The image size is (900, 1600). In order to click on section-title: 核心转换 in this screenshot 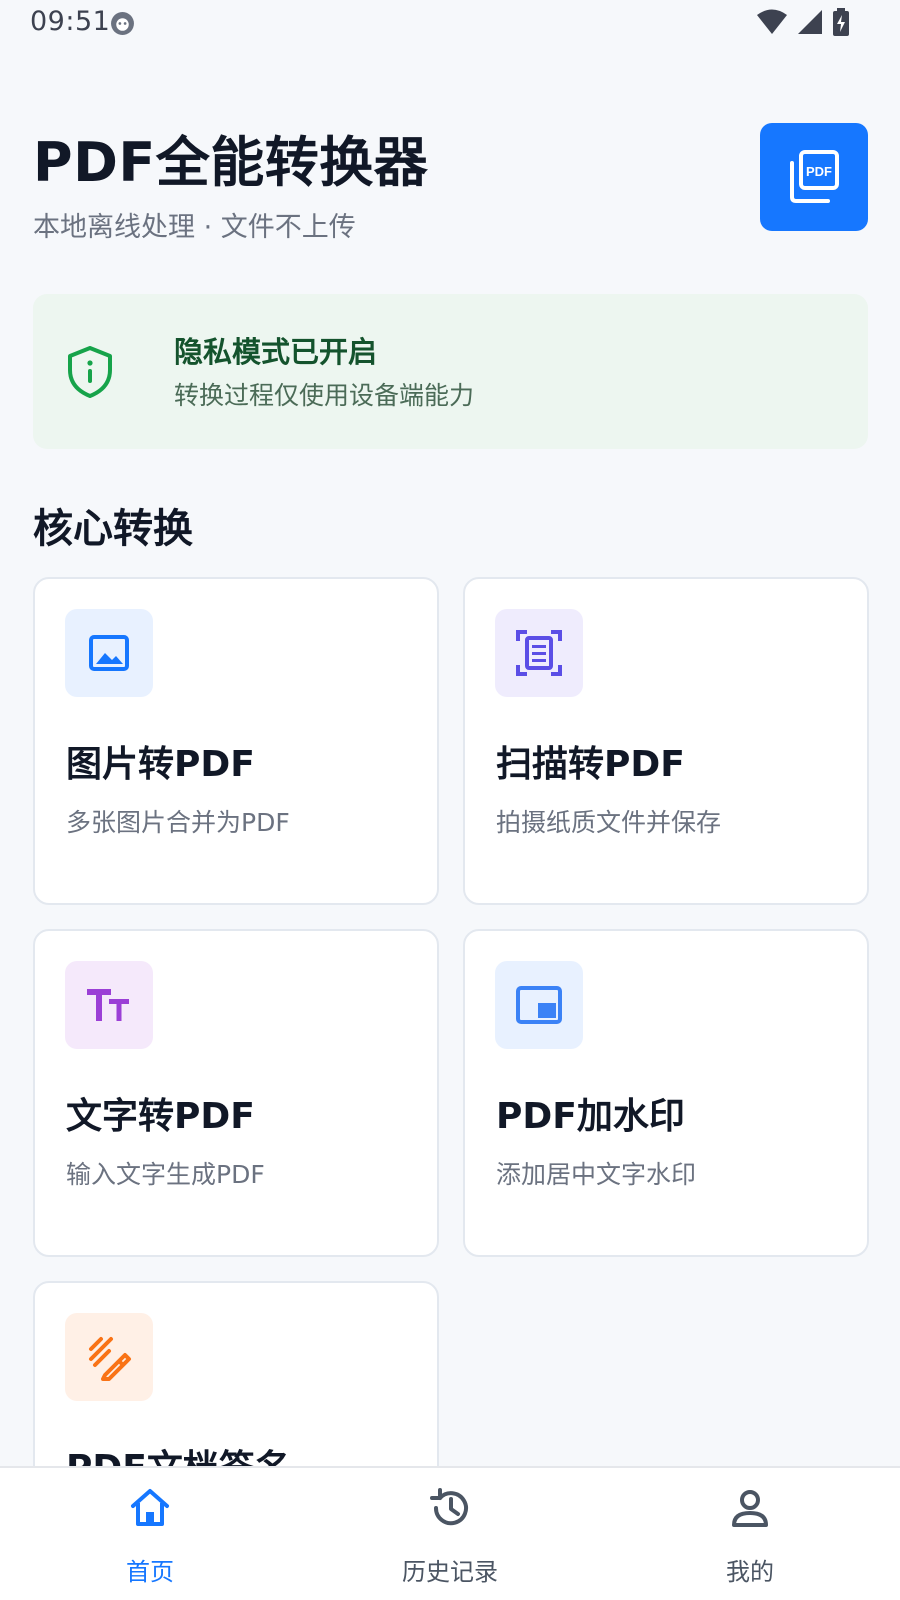, I will do `click(113, 529)`.